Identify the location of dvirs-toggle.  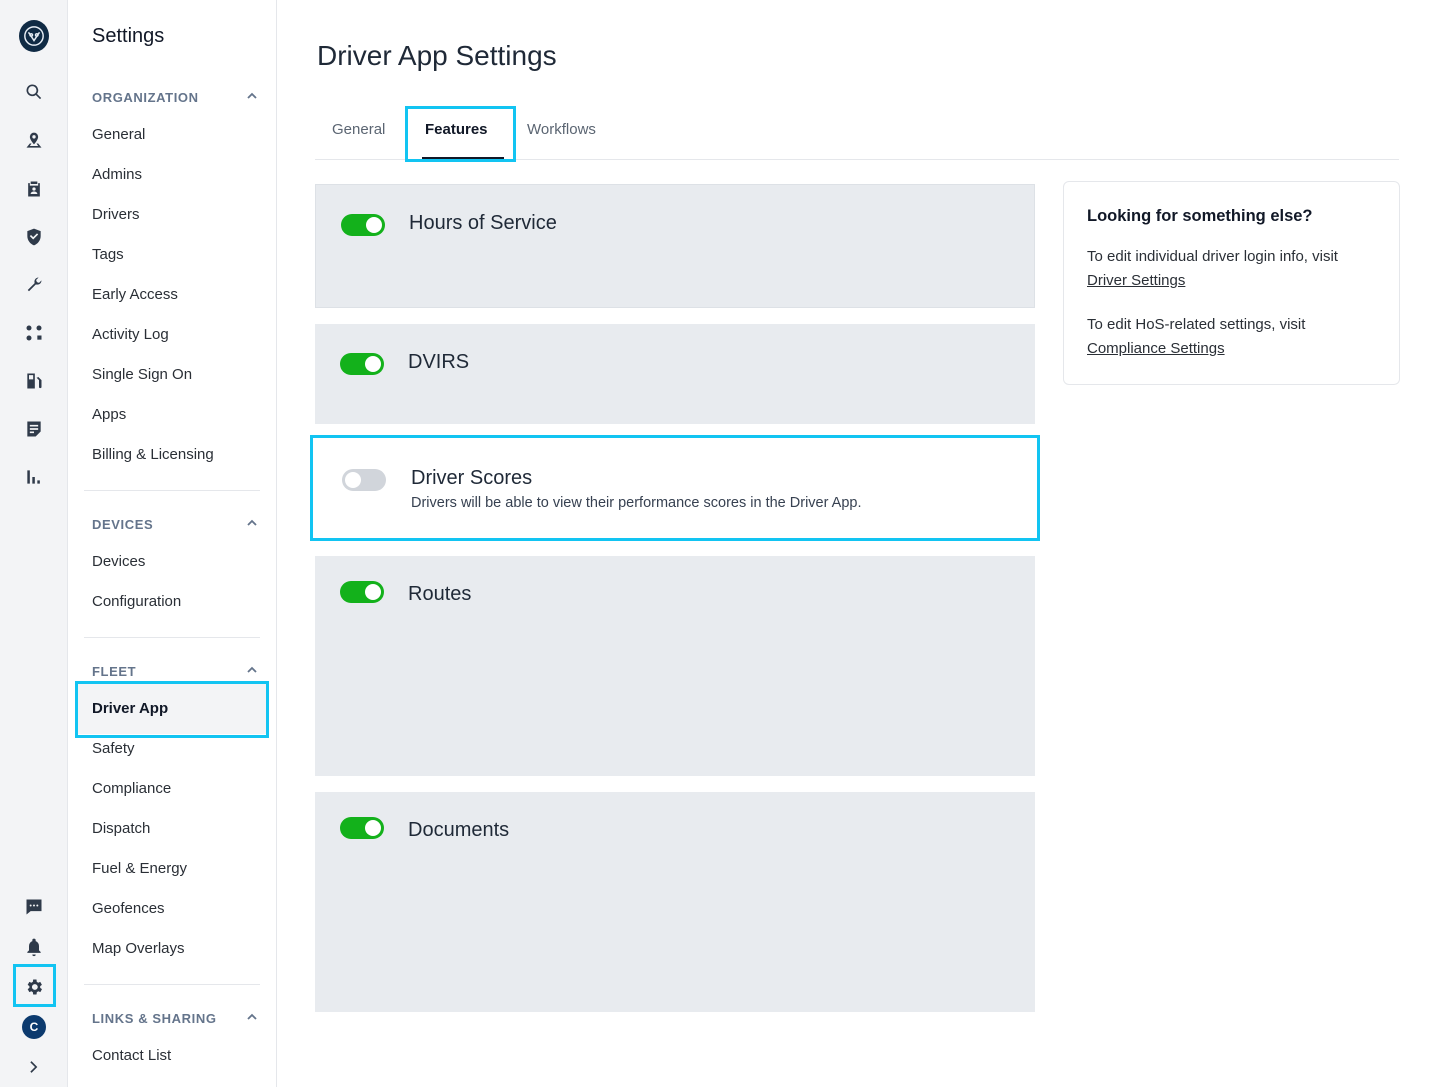
(362, 364).